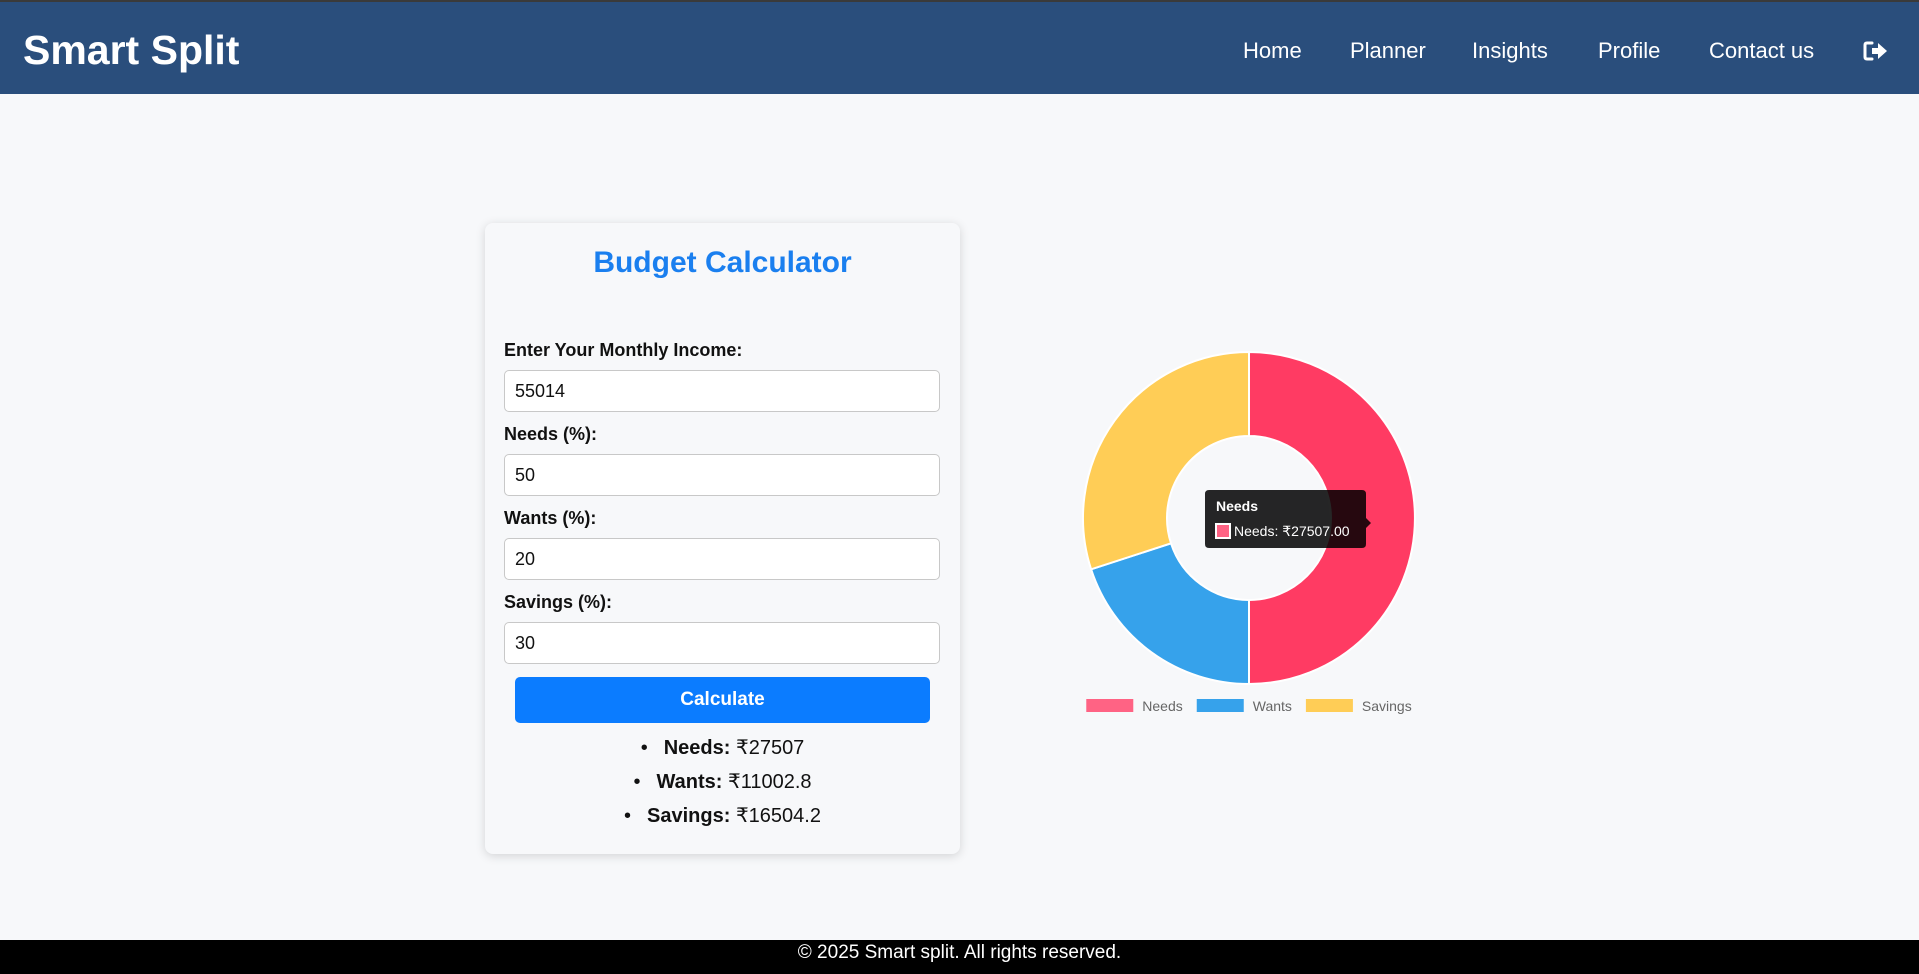  Describe the element at coordinates (722, 475) in the screenshot. I see `needs-input` at that location.